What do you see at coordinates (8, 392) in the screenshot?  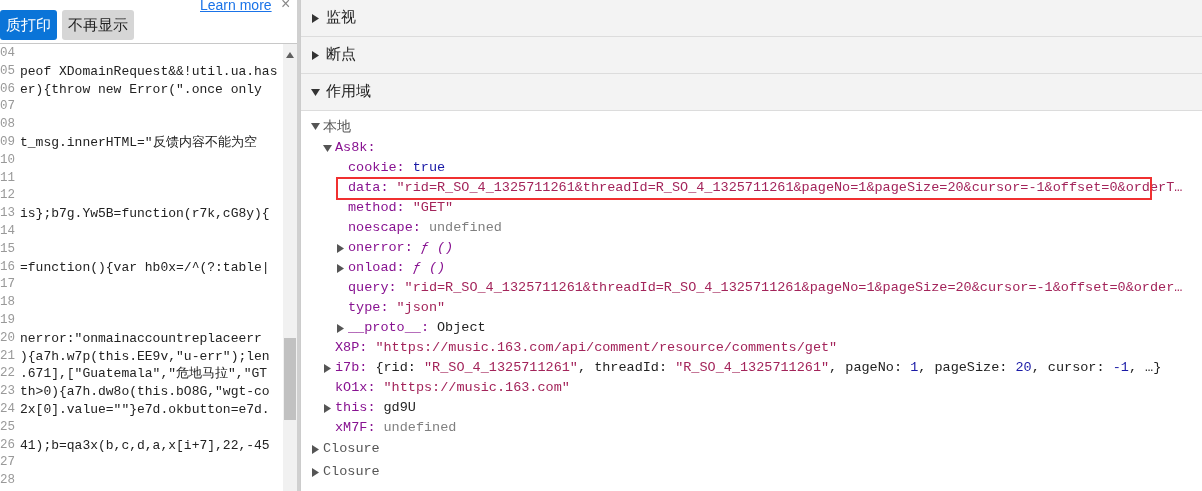 I see `line-number: 23` at bounding box center [8, 392].